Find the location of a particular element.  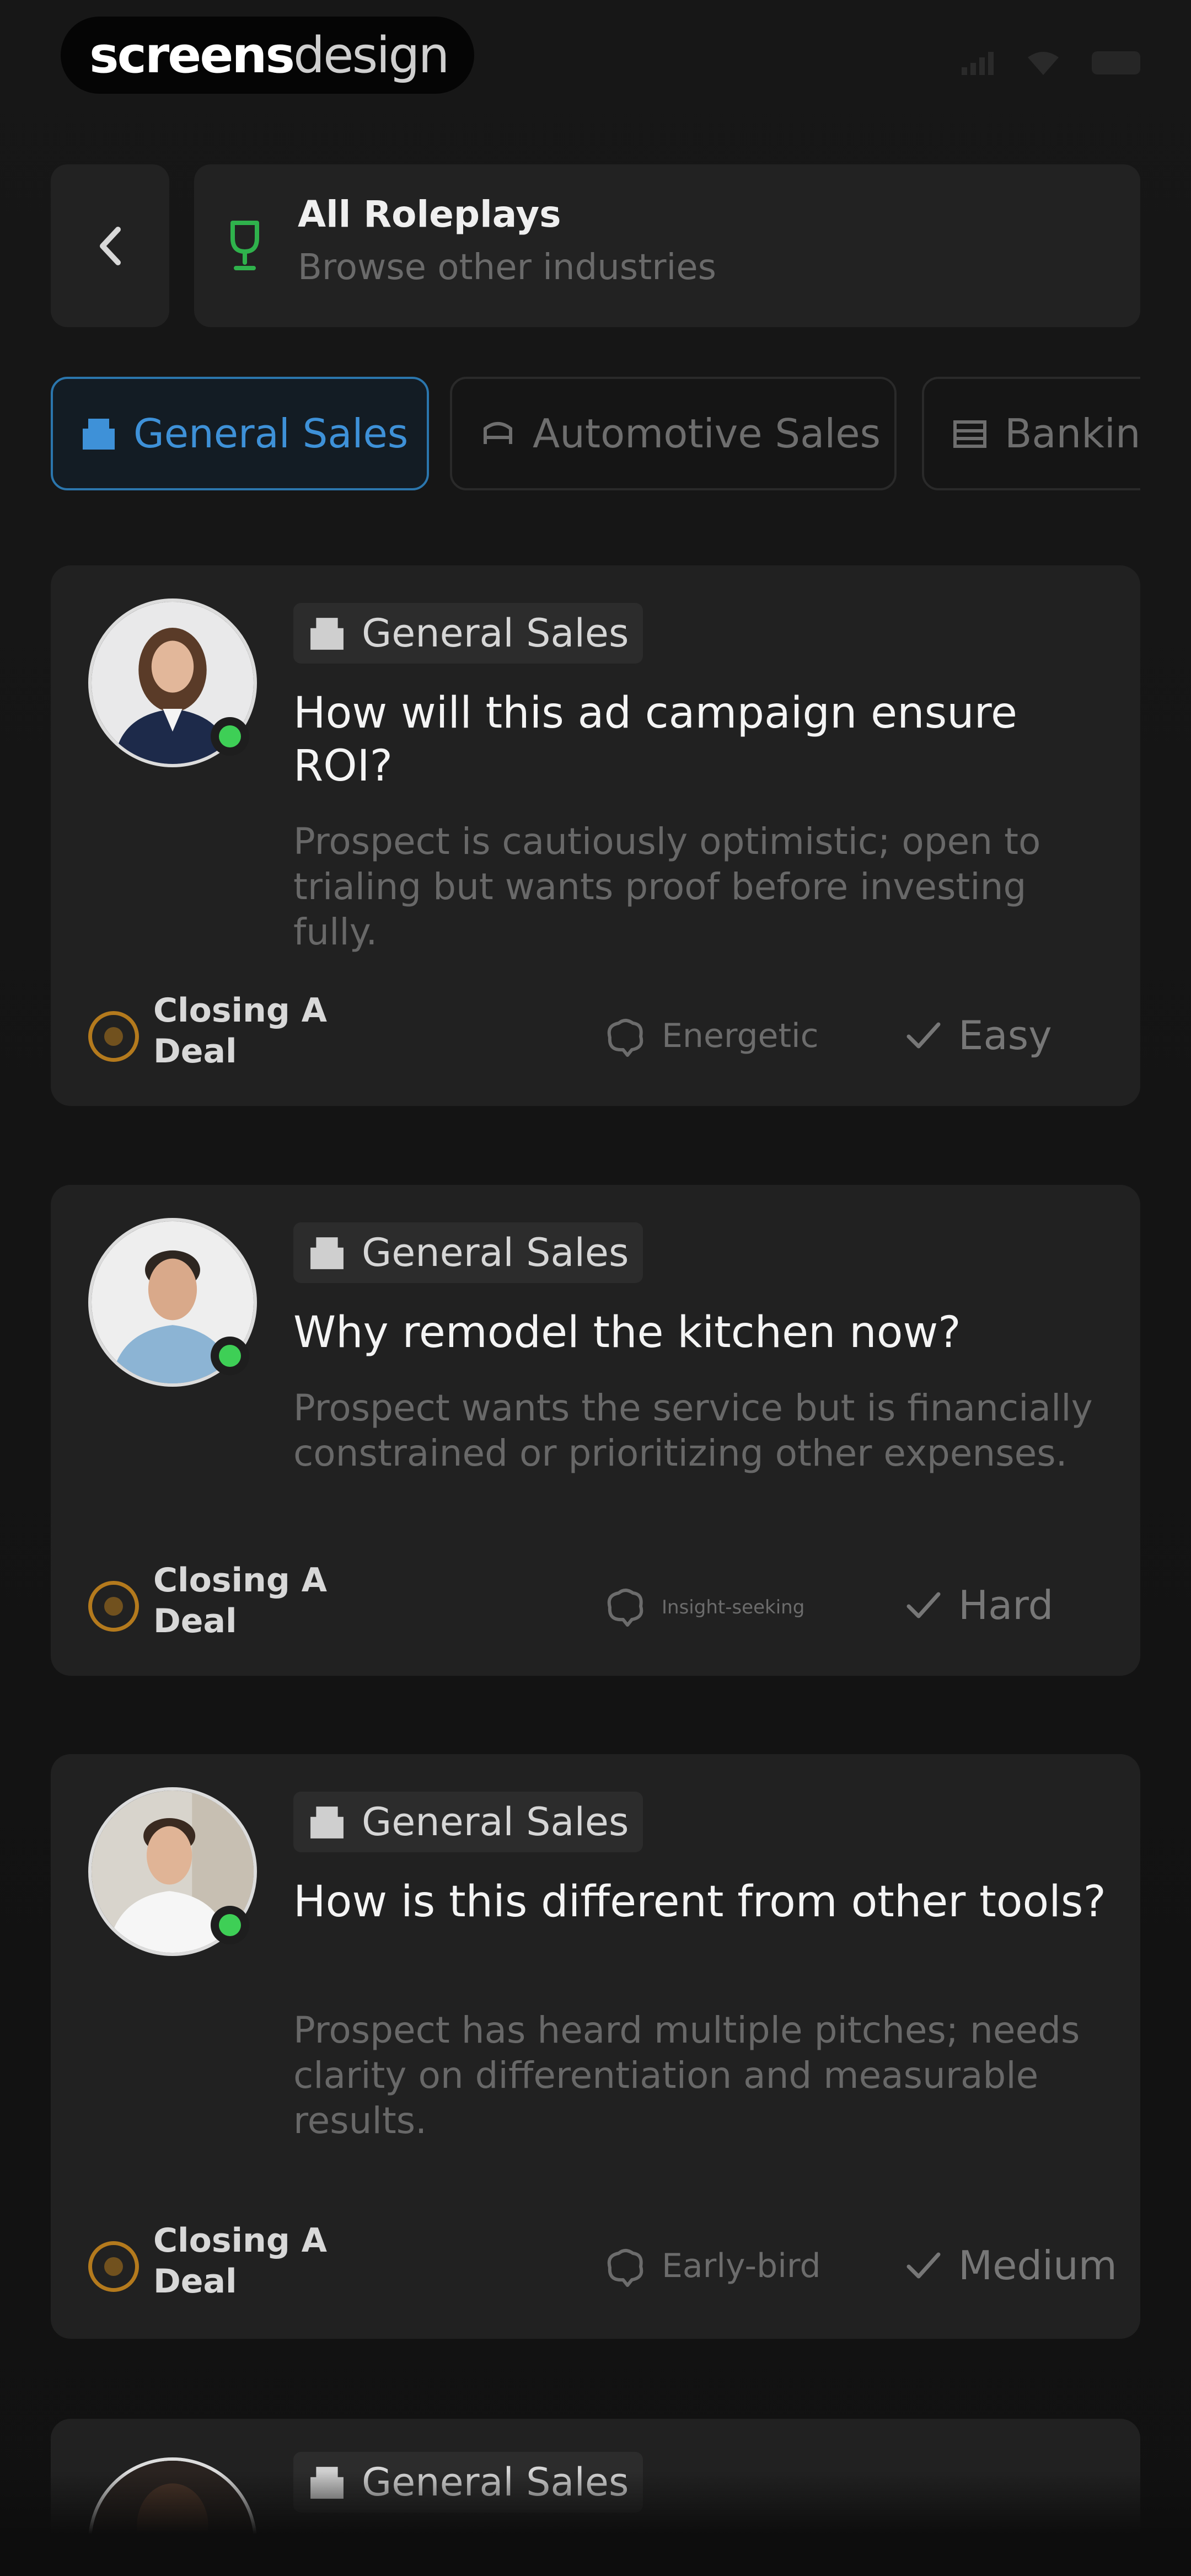

brand-logo: screens design is located at coordinates (267, 55).